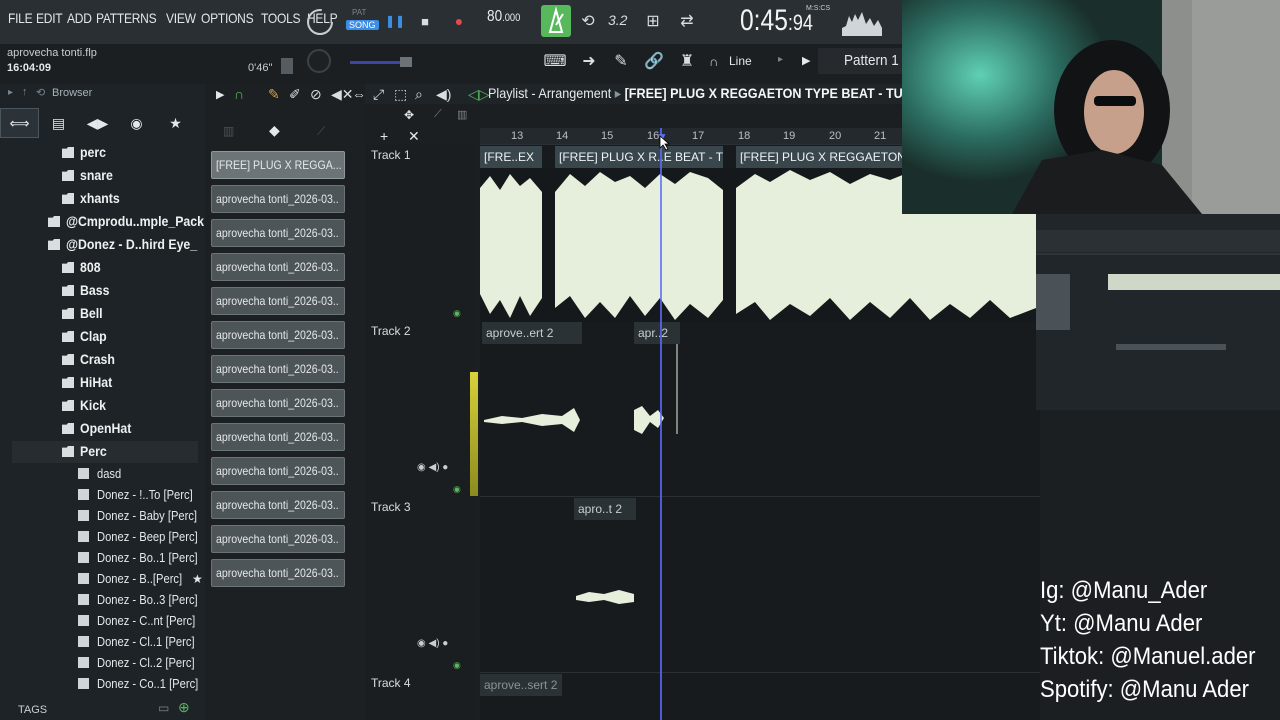  What do you see at coordinates (621, 61) in the screenshot?
I see `pencil-icon: ✎` at bounding box center [621, 61].